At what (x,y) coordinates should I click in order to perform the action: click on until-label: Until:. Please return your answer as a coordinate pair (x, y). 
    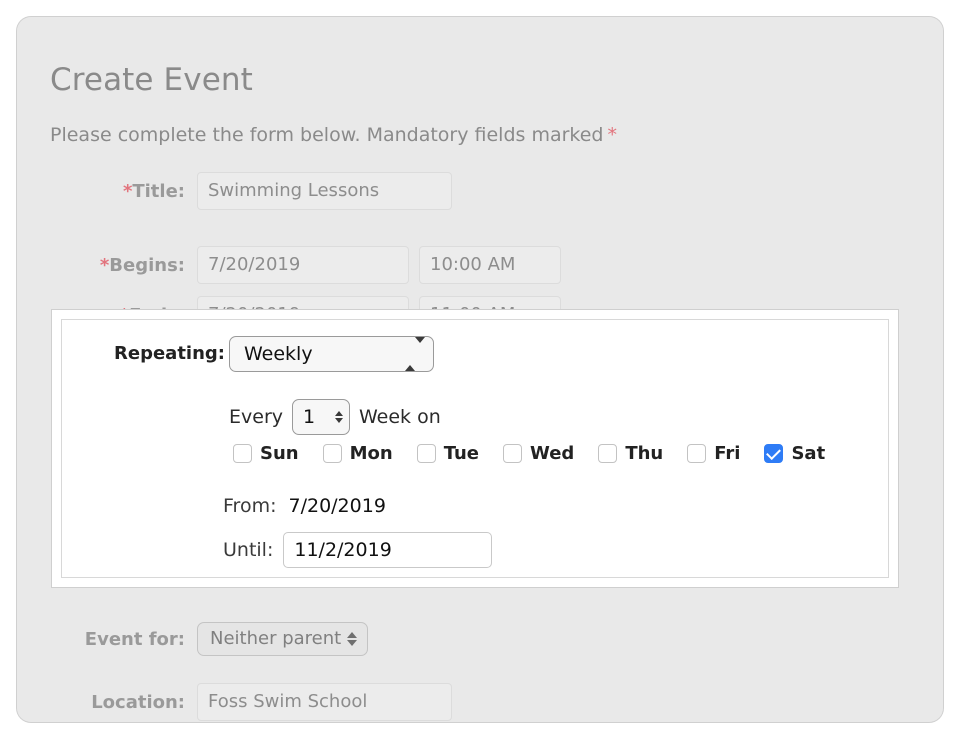
    Looking at the image, I should click on (248, 550).